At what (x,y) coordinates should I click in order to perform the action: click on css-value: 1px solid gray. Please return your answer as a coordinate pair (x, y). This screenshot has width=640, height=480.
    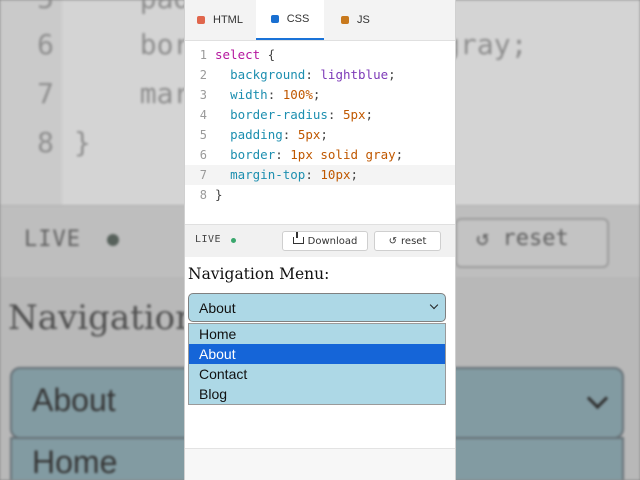
    Looking at the image, I should click on (343, 154).